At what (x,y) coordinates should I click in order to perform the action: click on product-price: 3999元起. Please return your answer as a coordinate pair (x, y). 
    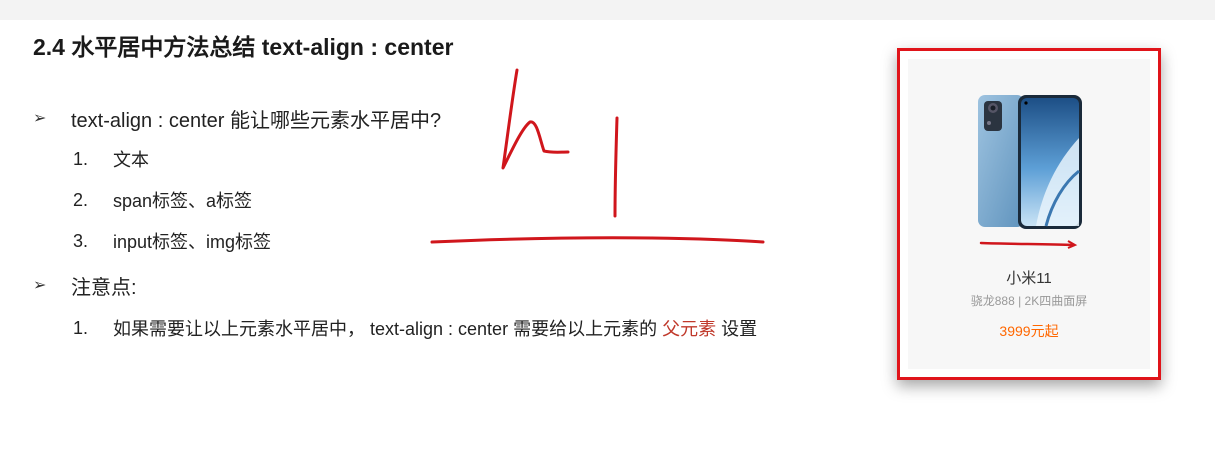
    Looking at the image, I should click on (1029, 331).